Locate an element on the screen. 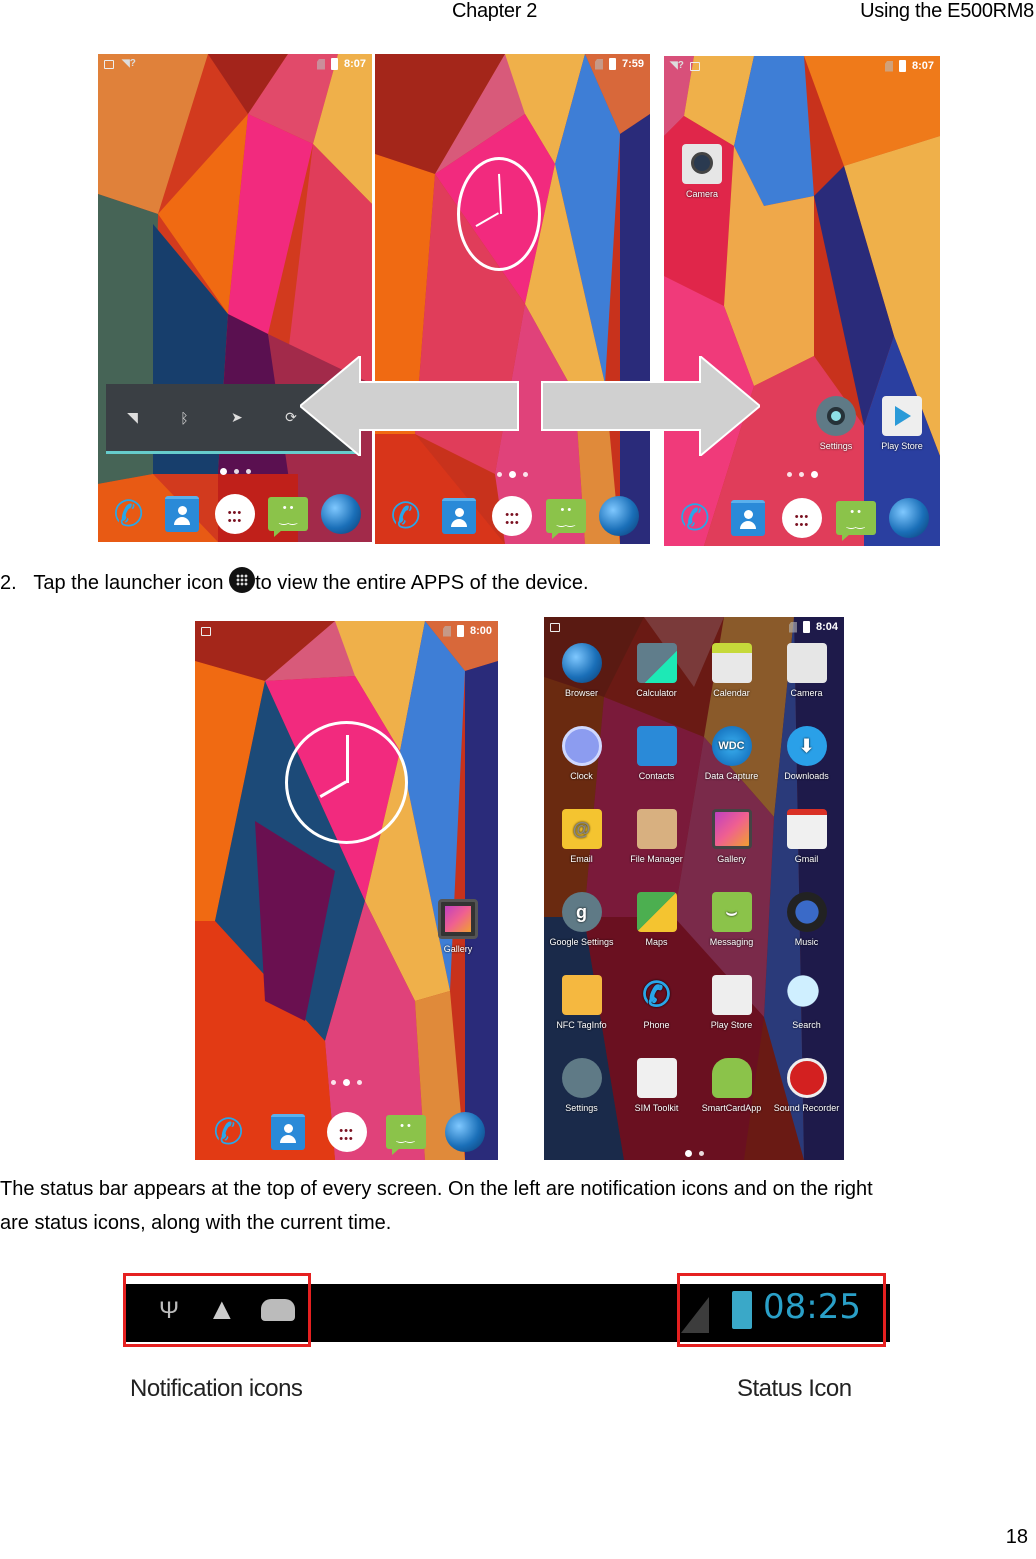 The width and height of the screenshot is (1036, 1559). step-text-after: to view the entire APPS of the device. is located at coordinates (422, 583).